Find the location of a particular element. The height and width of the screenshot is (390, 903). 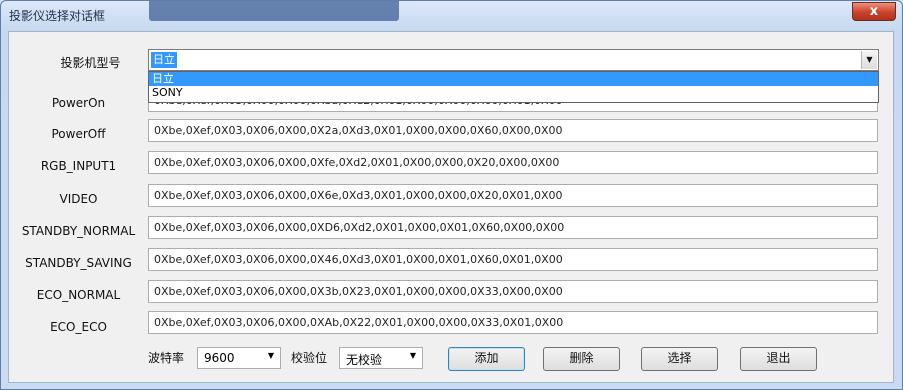

close-button: x is located at coordinates (874, 11).